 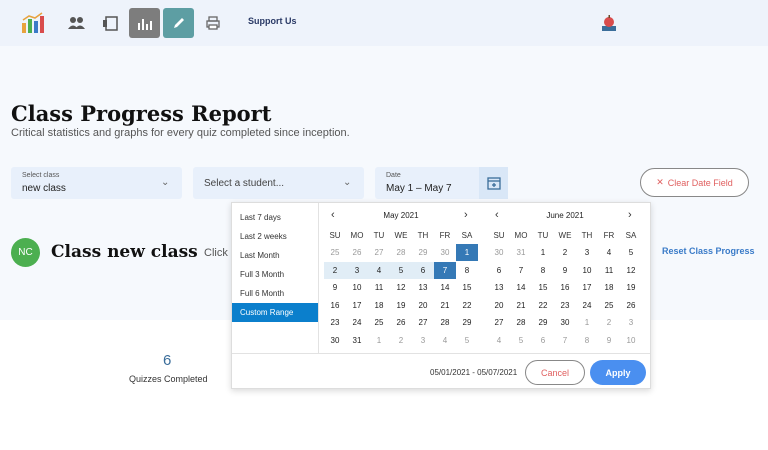 I want to click on class-select: Select class new class ⌄, so click(x=96, y=183).